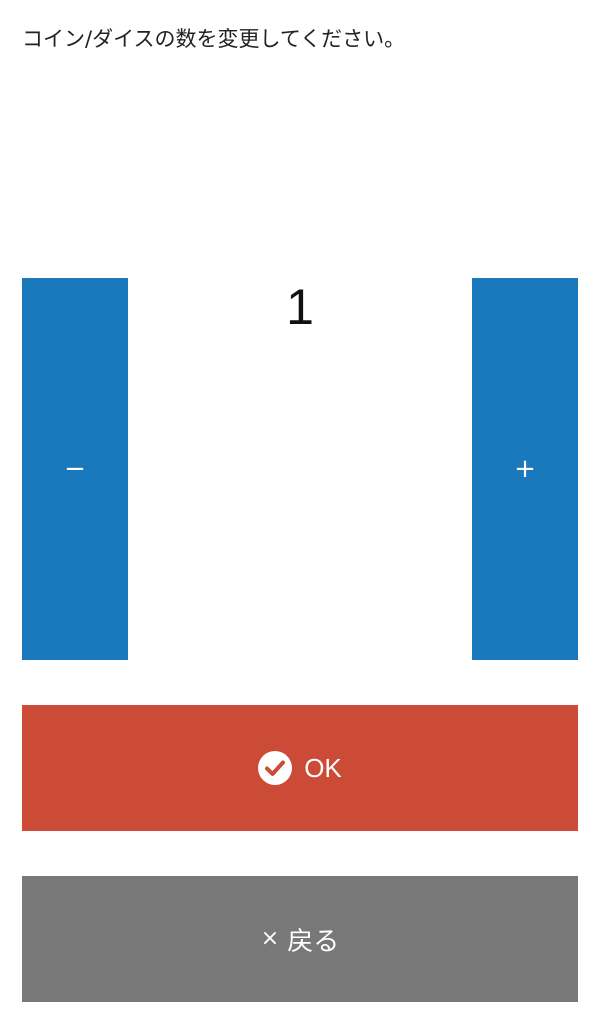 This screenshot has height=1024, width=600. Describe the element at coordinates (270, 938) in the screenshot. I see `close-icon: ×` at that location.